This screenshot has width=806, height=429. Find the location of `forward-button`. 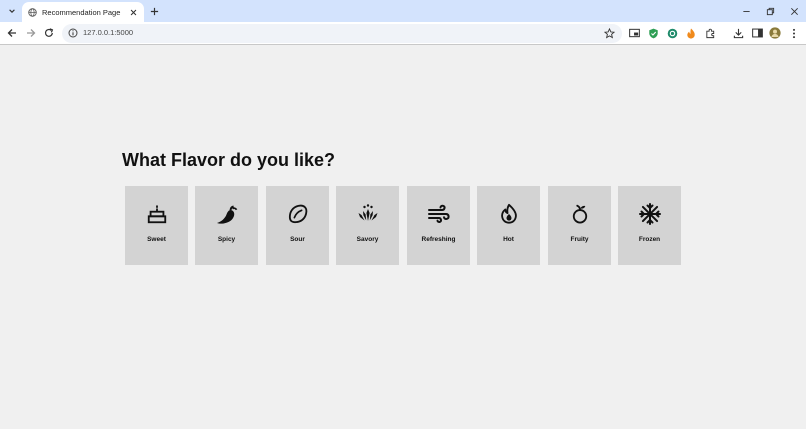

forward-button is located at coordinates (31, 33).